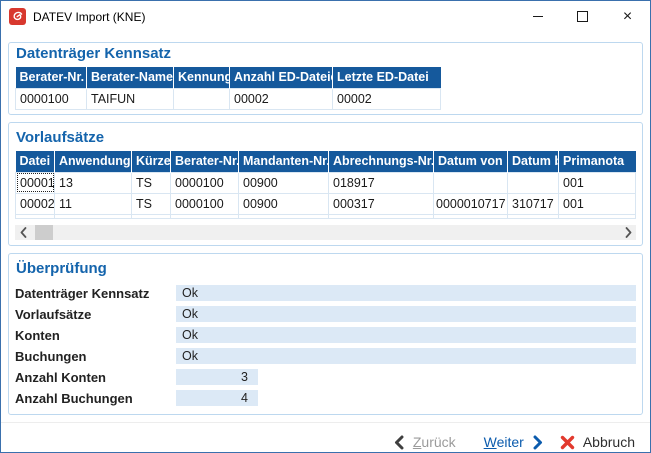 The width and height of the screenshot is (651, 453). I want to click on section-title-kennsatz: Datenträger Kennsatz, so click(94, 53).